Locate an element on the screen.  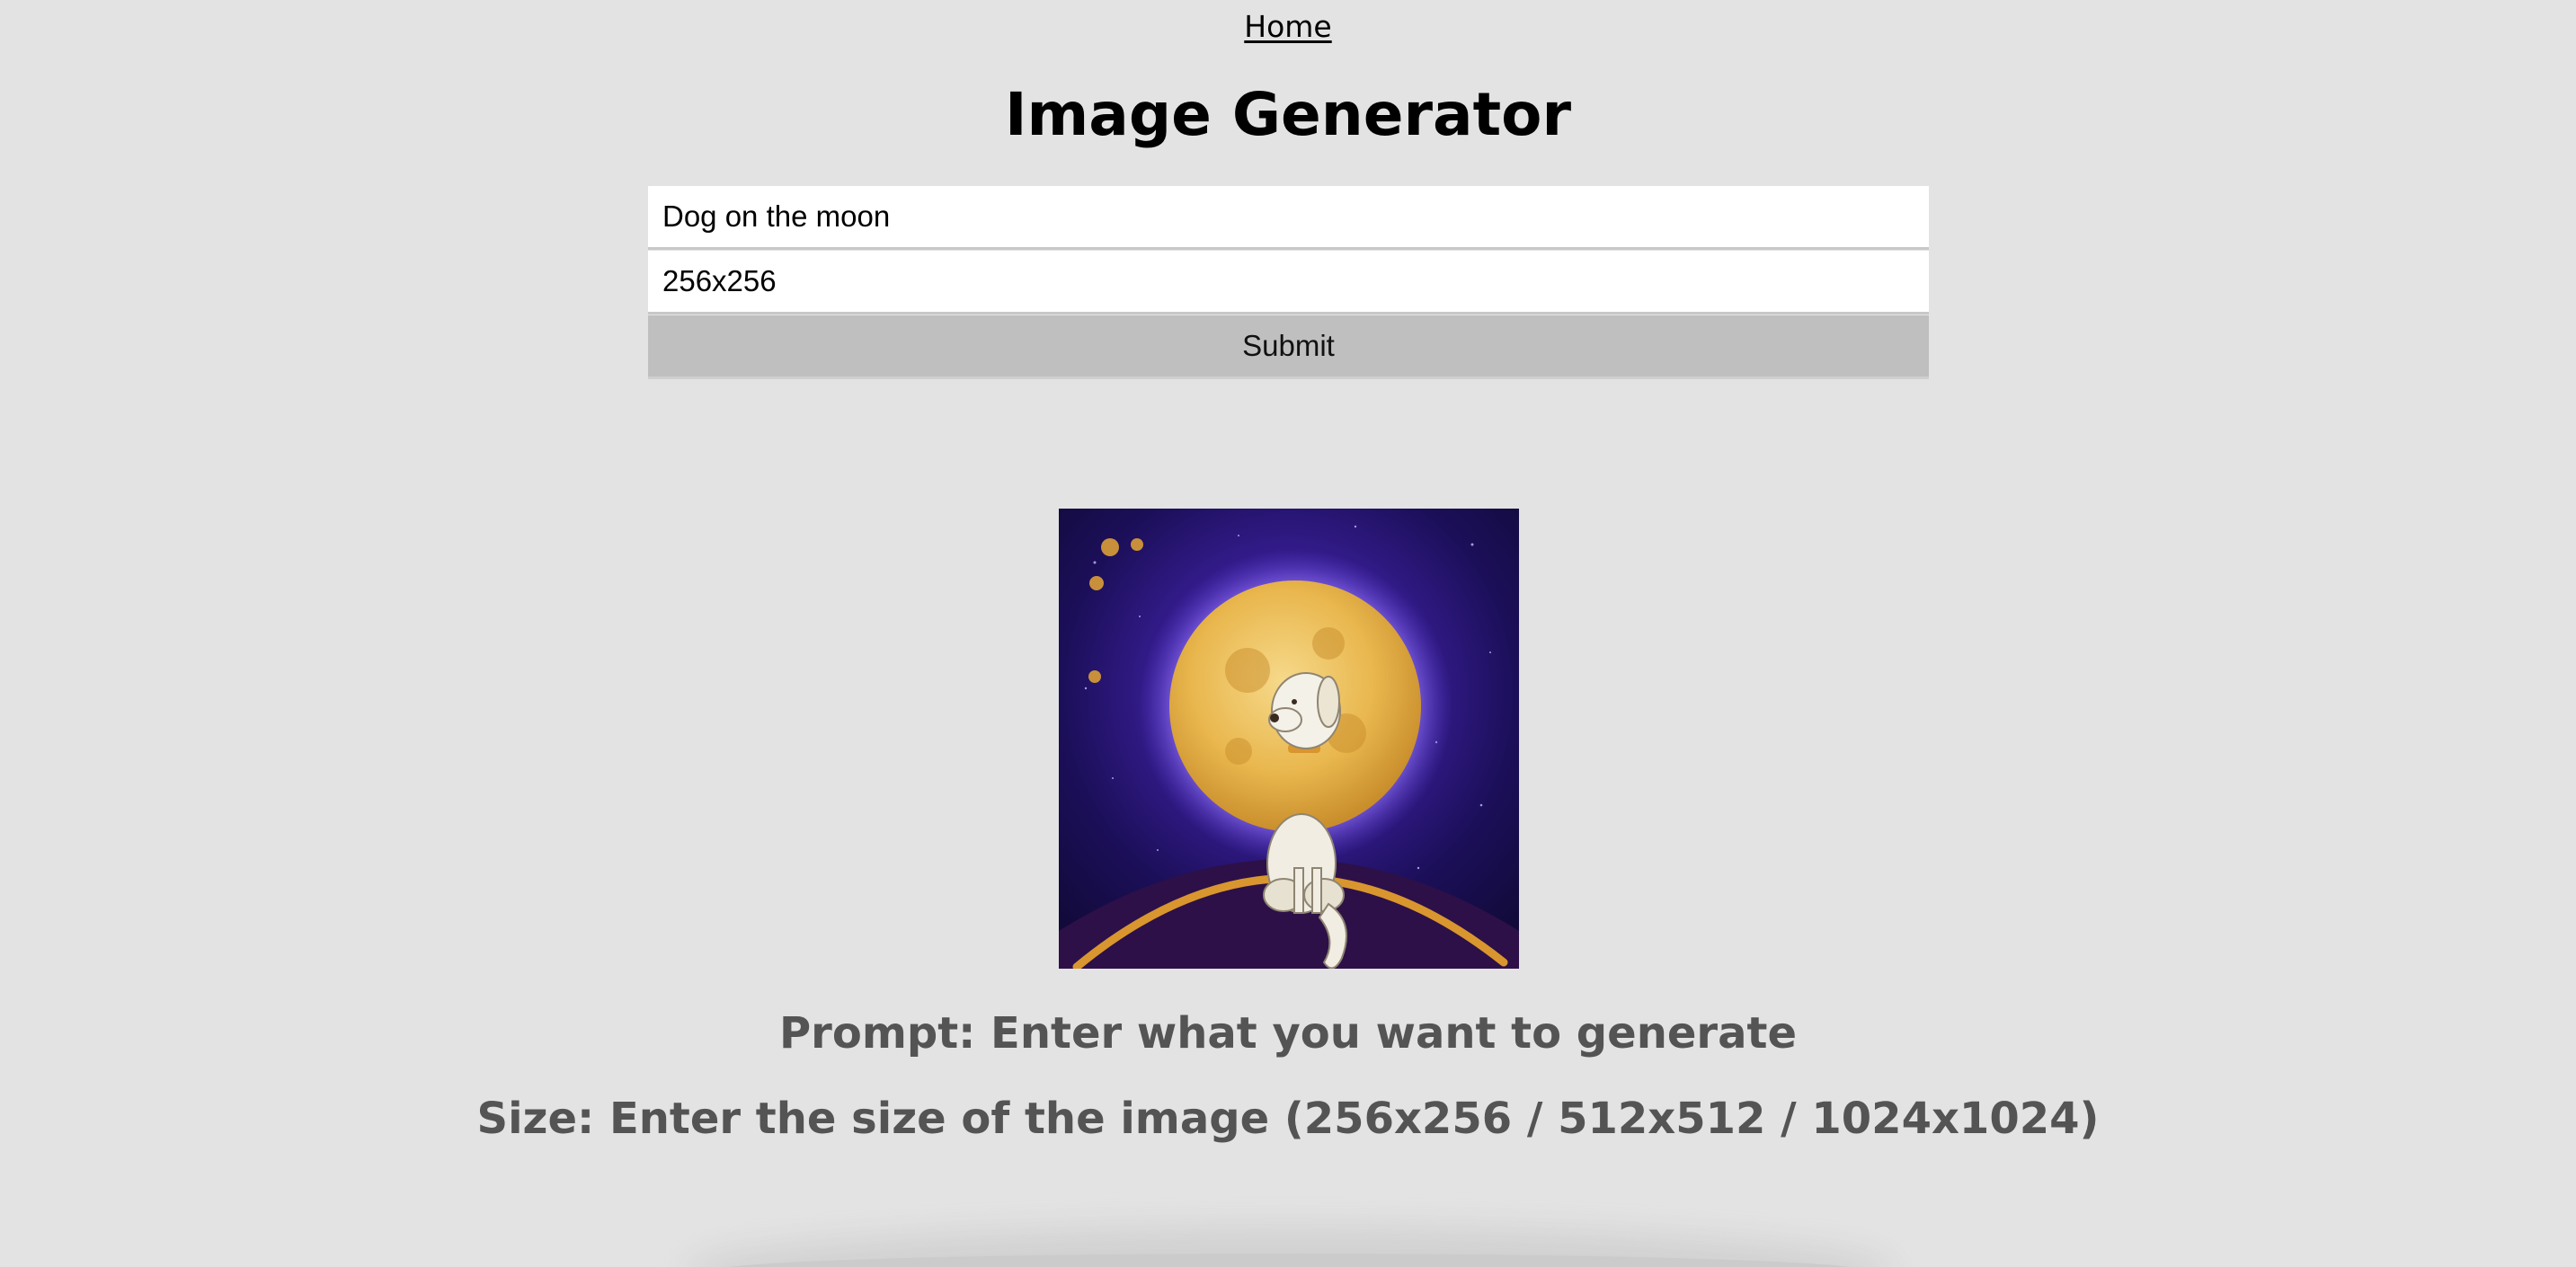
nav-bar: Home is located at coordinates (1288, 27).